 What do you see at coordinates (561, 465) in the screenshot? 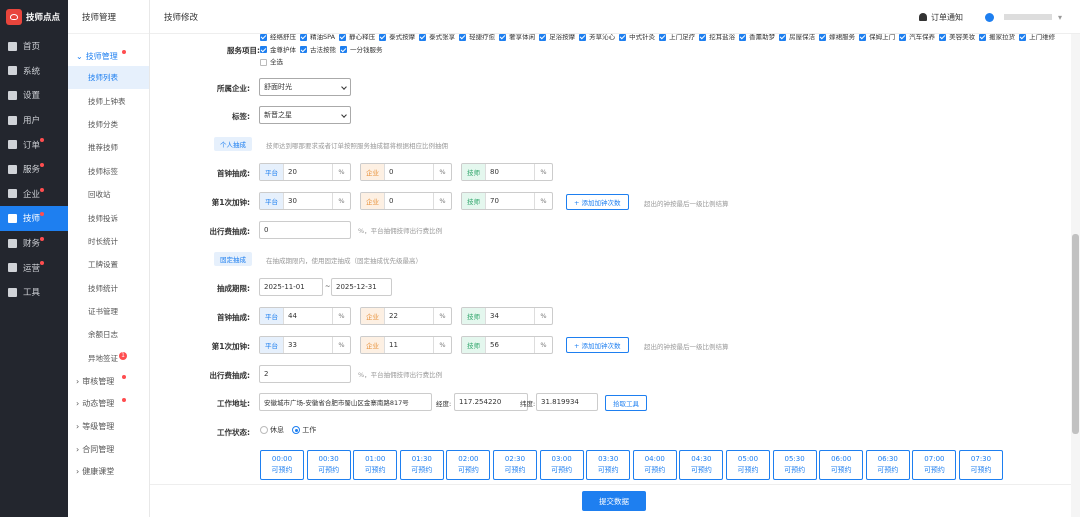
I see `time-slot: 03:00 可预约` at bounding box center [561, 465].